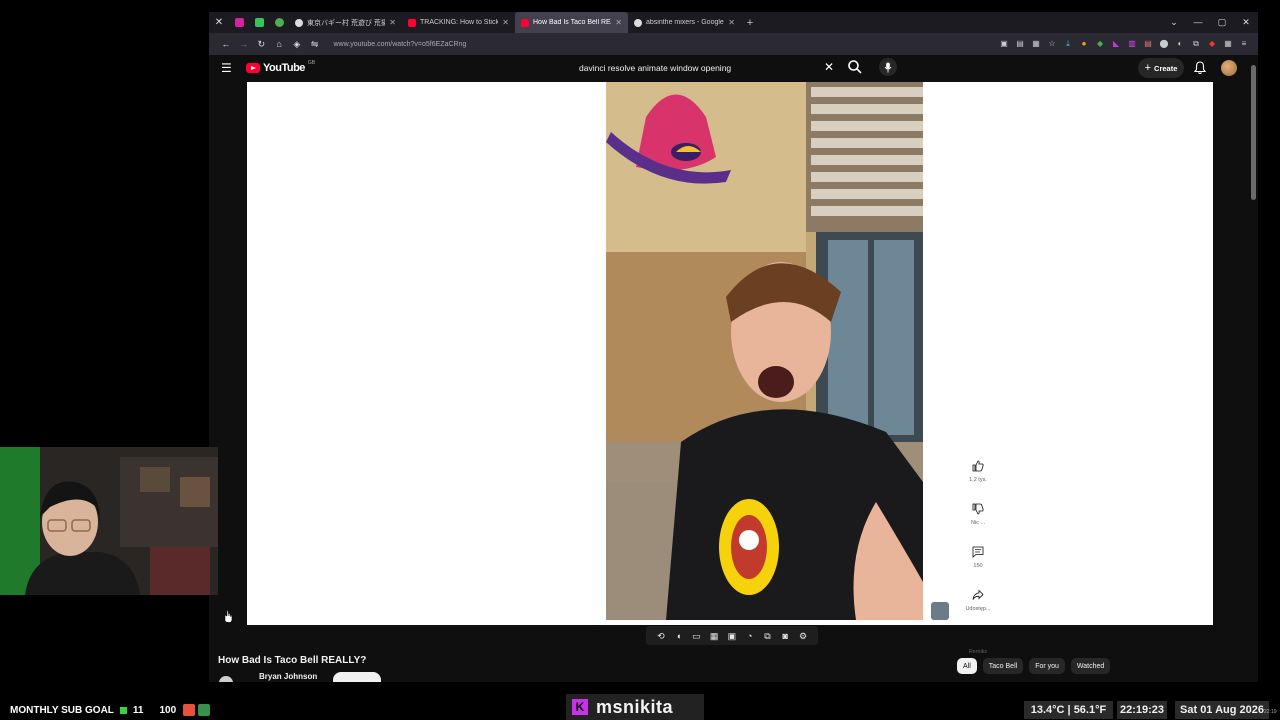 The height and width of the screenshot is (720, 1280). Describe the element at coordinates (1020, 44) in the screenshot. I see `pip-icon: ▤` at that location.